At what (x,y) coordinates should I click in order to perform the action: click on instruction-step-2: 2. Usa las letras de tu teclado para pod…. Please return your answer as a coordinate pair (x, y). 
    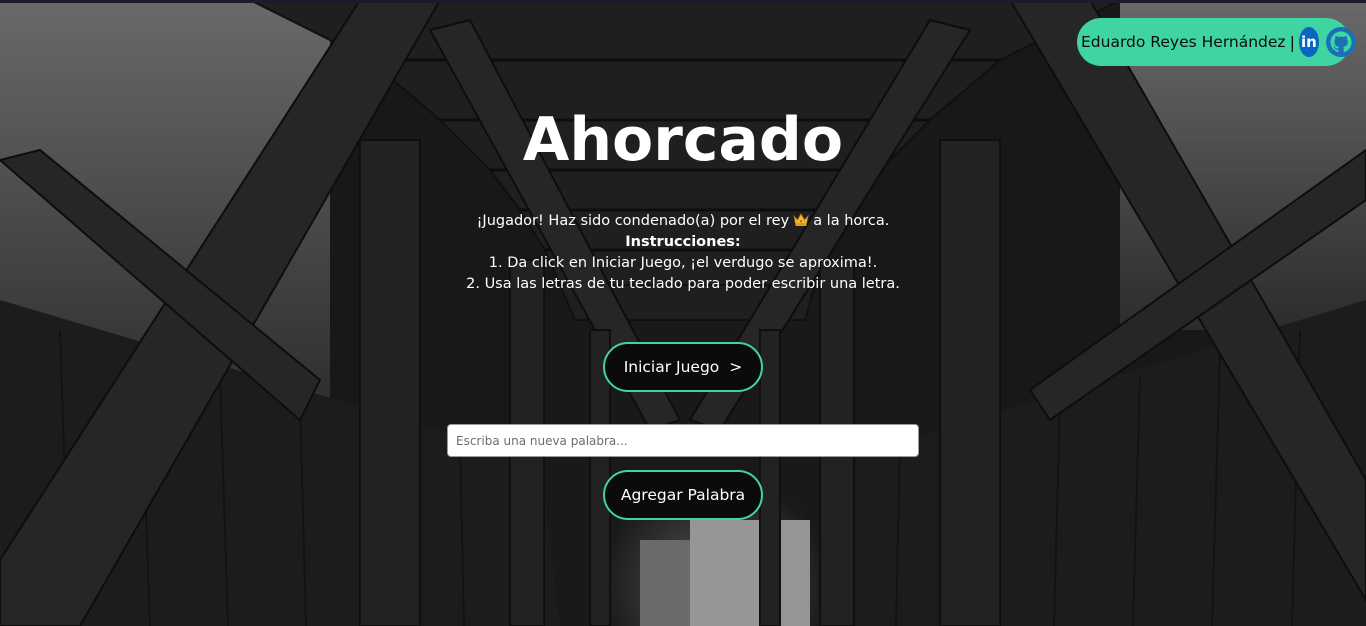
    Looking at the image, I should click on (683, 284).